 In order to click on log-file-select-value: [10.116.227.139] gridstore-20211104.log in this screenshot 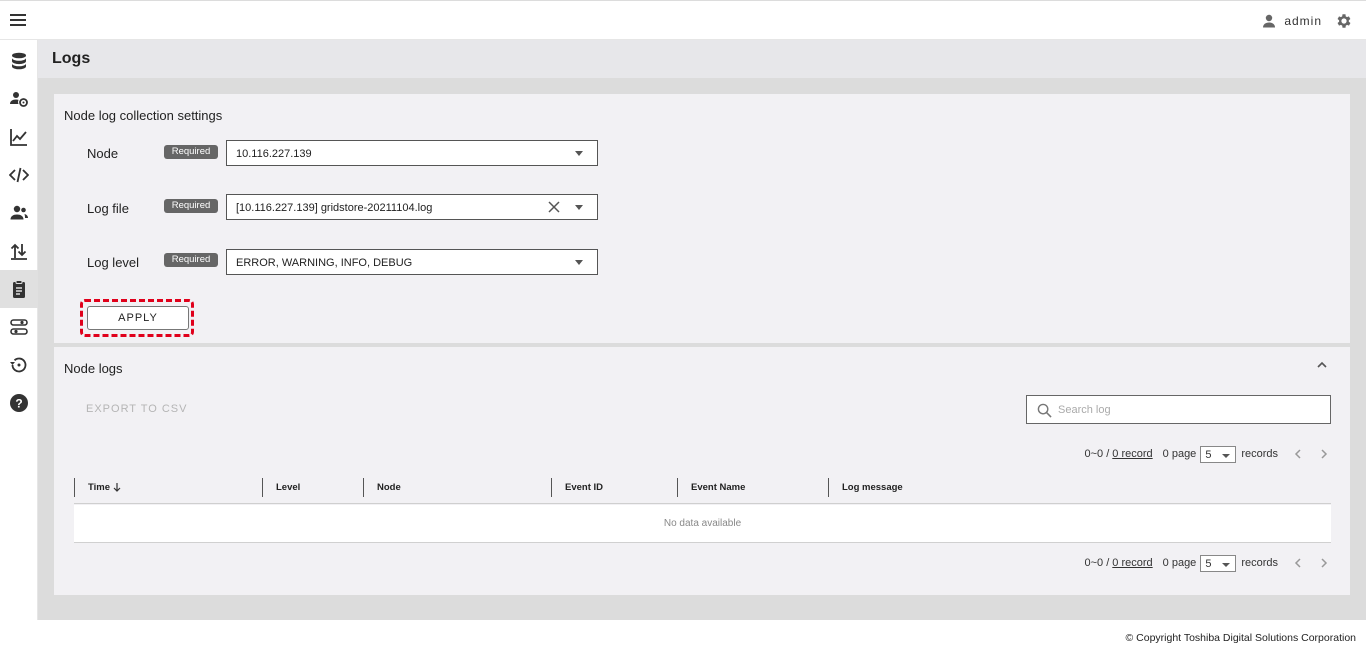, I will do `click(334, 208)`.